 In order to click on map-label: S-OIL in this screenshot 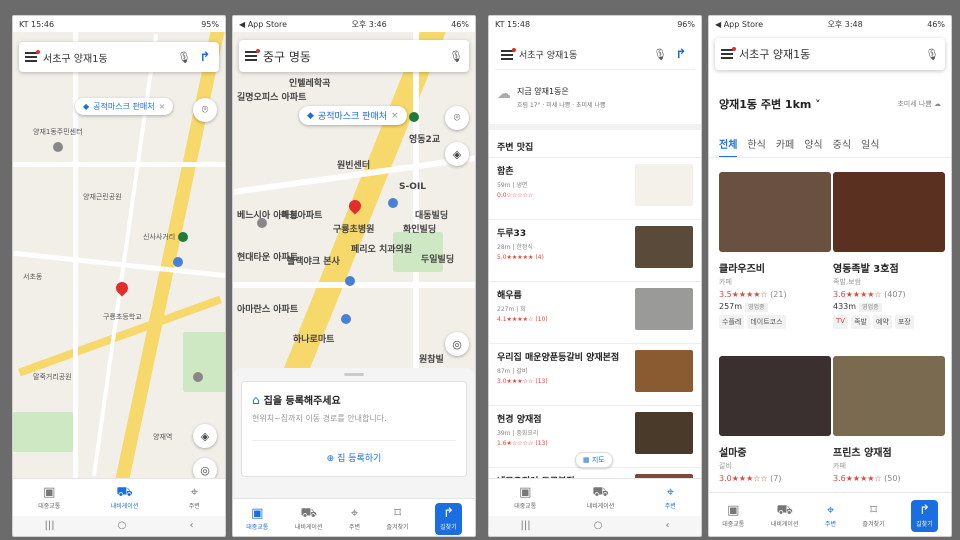, I will do `click(412, 187)`.